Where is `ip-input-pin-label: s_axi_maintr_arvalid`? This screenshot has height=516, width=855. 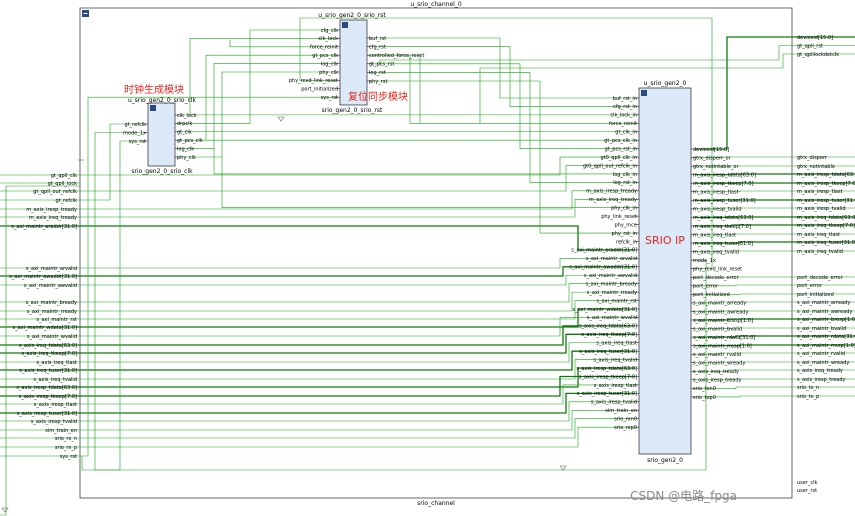 ip-input-pin-label: s_axi_maintr_arvalid is located at coordinates (611, 259).